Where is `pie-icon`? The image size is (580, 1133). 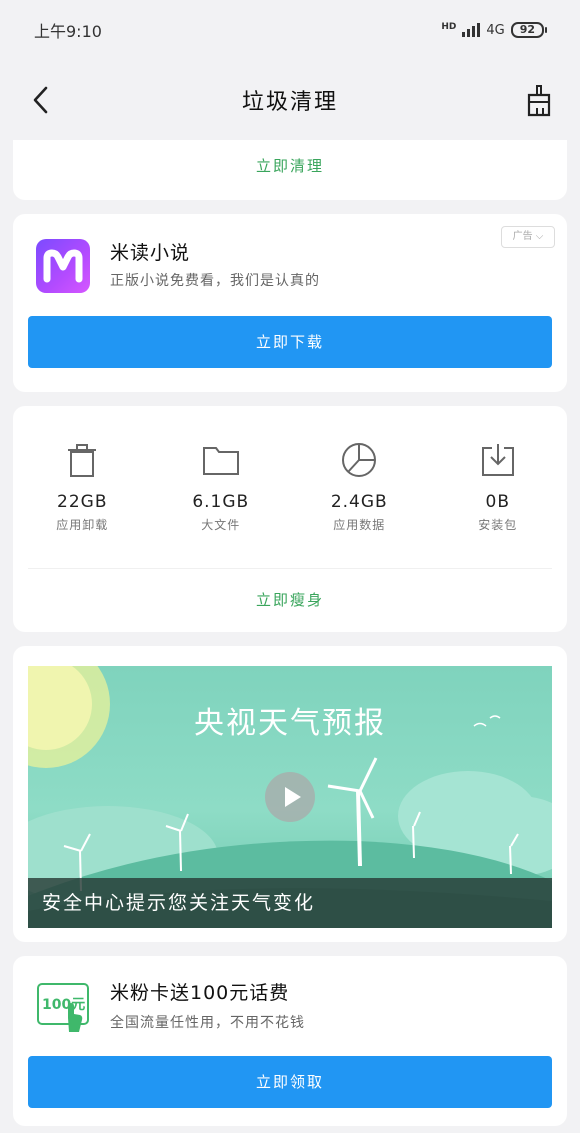
pie-icon is located at coordinates (359, 460).